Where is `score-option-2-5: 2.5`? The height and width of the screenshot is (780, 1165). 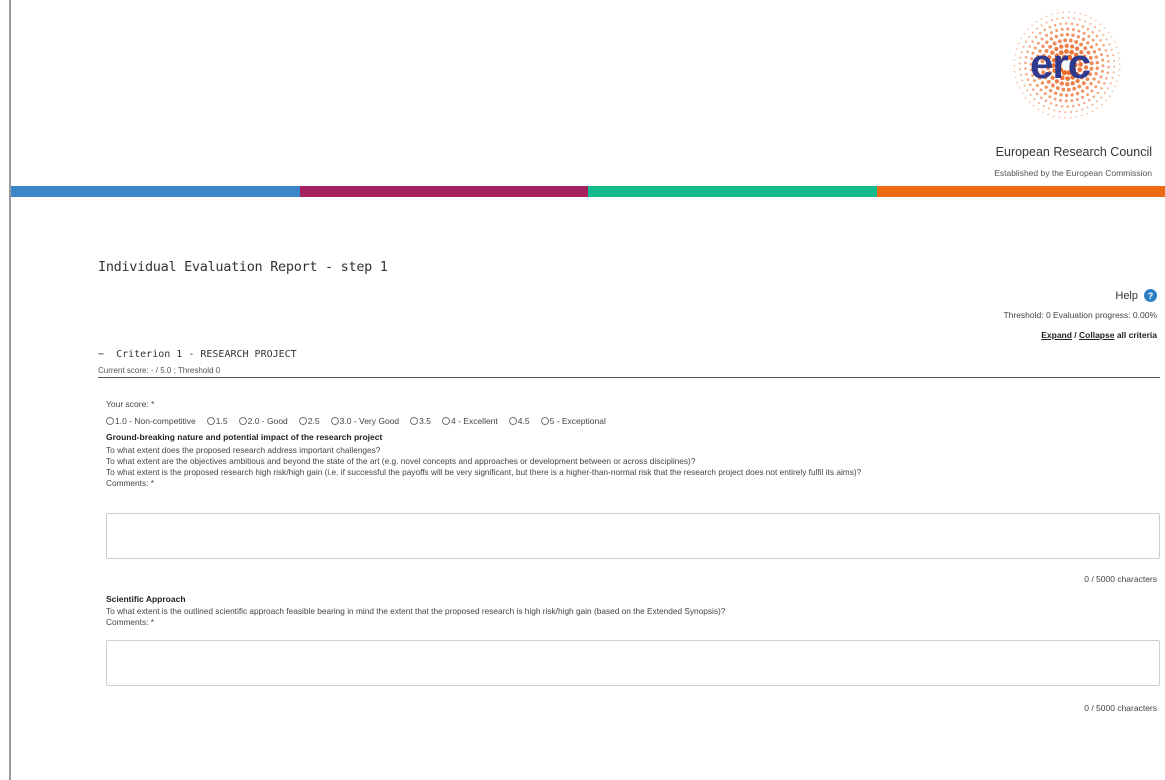 score-option-2-5: 2.5 is located at coordinates (309, 421).